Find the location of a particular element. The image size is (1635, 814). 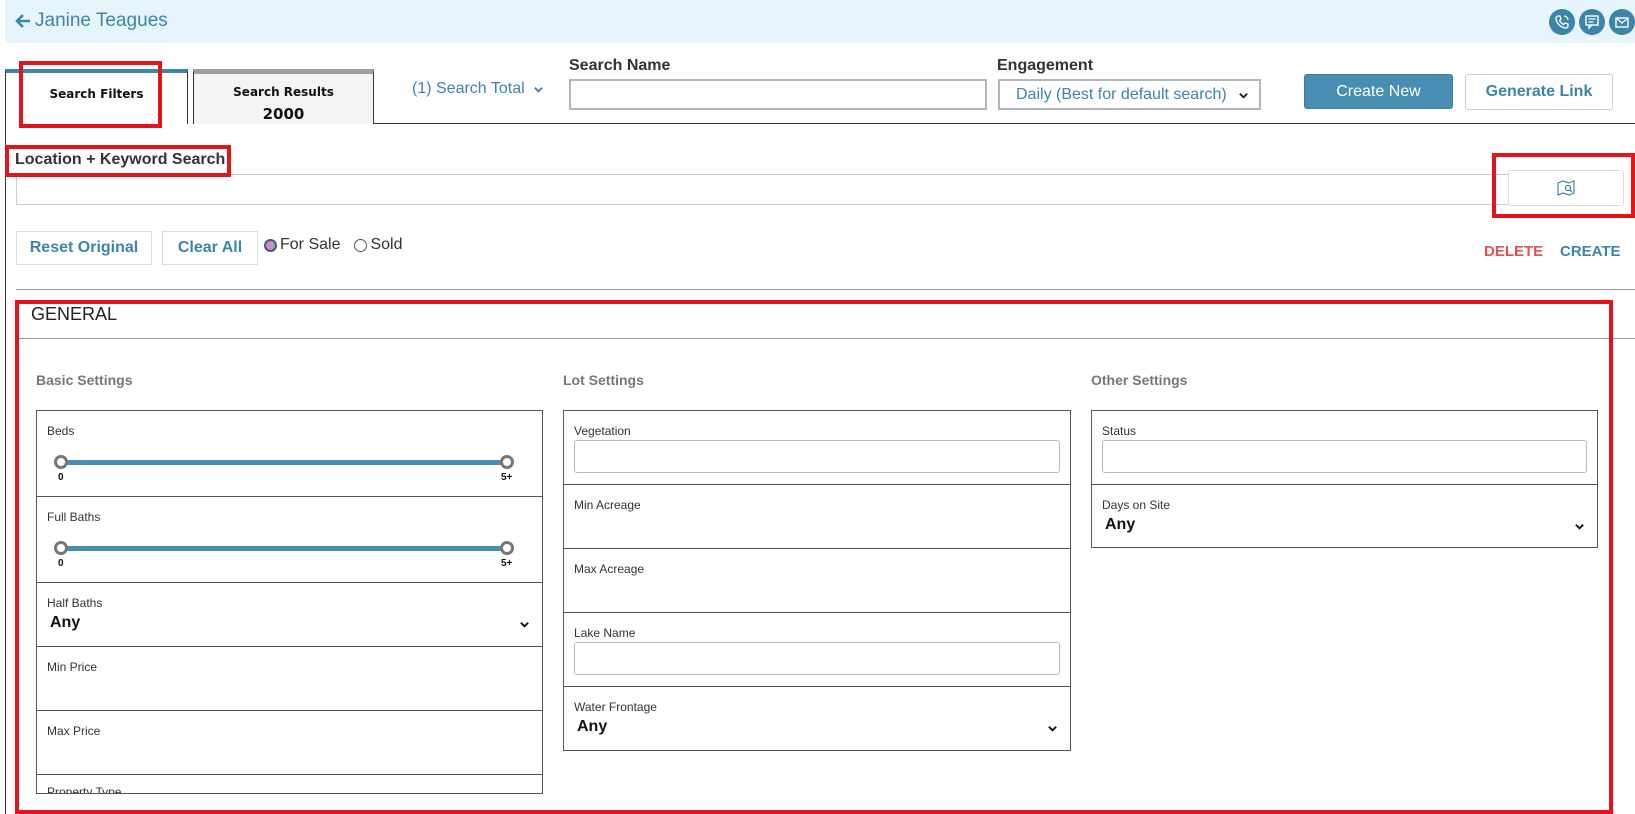

lake-name-input is located at coordinates (817, 658).